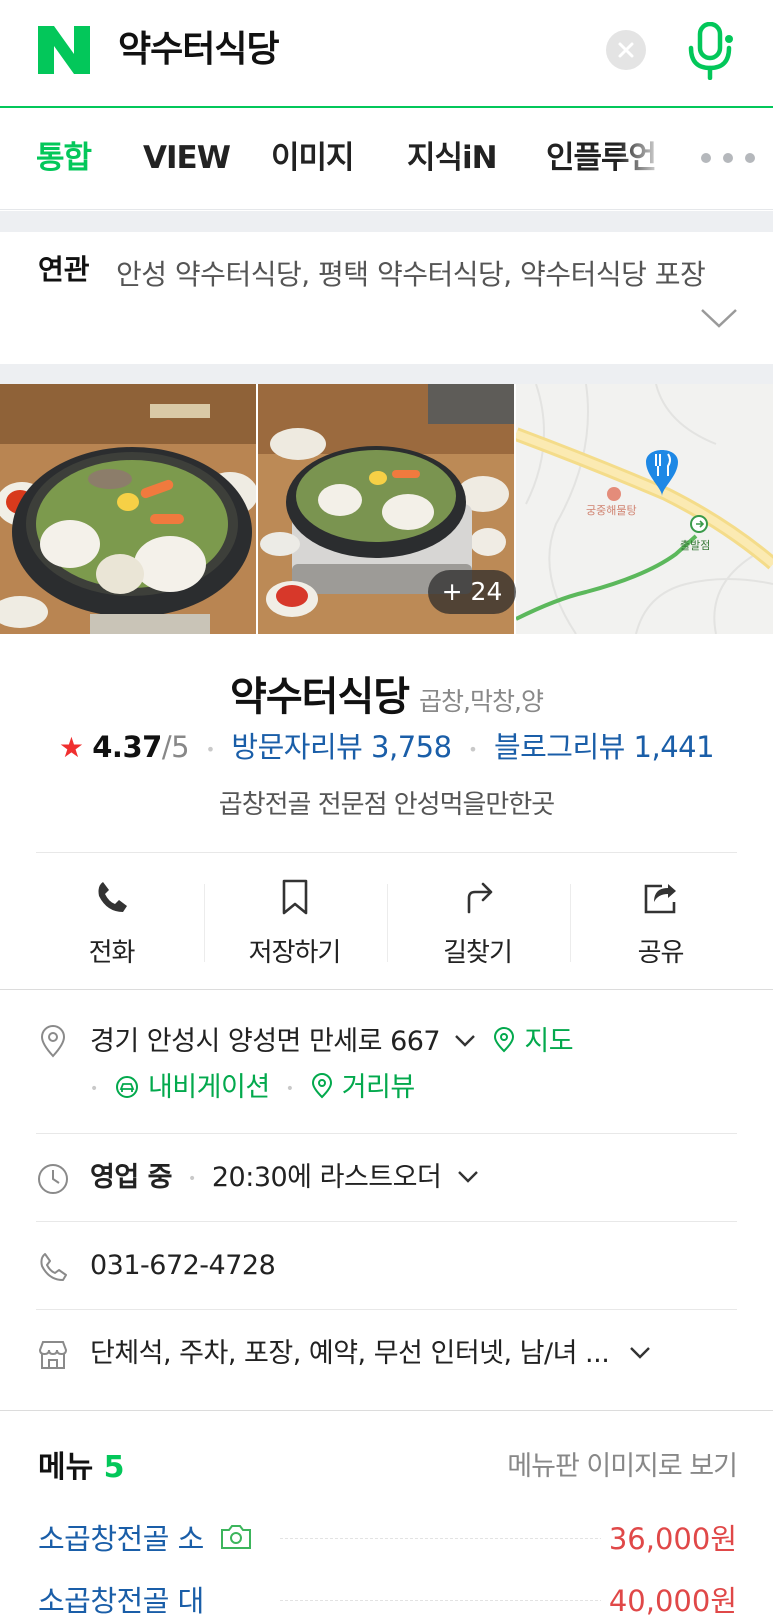 The height and width of the screenshot is (1619, 773). Describe the element at coordinates (131, 1177) in the screenshot. I see `hours-status: 영업 중` at that location.